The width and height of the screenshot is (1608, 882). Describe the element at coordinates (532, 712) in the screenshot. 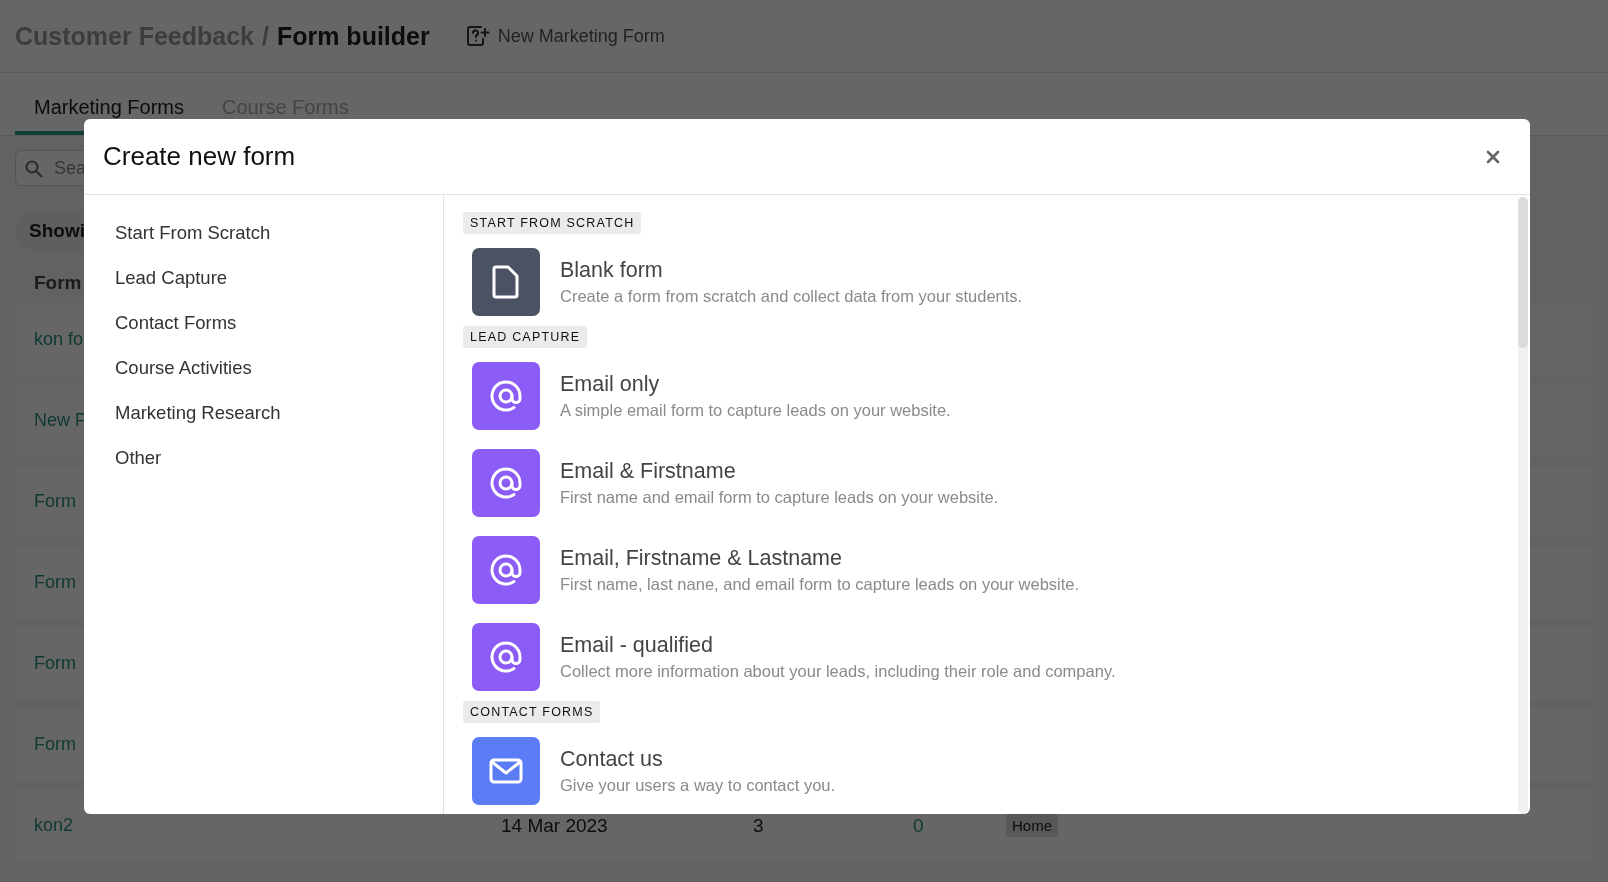

I see `section-label: CONTACT FORMS` at that location.